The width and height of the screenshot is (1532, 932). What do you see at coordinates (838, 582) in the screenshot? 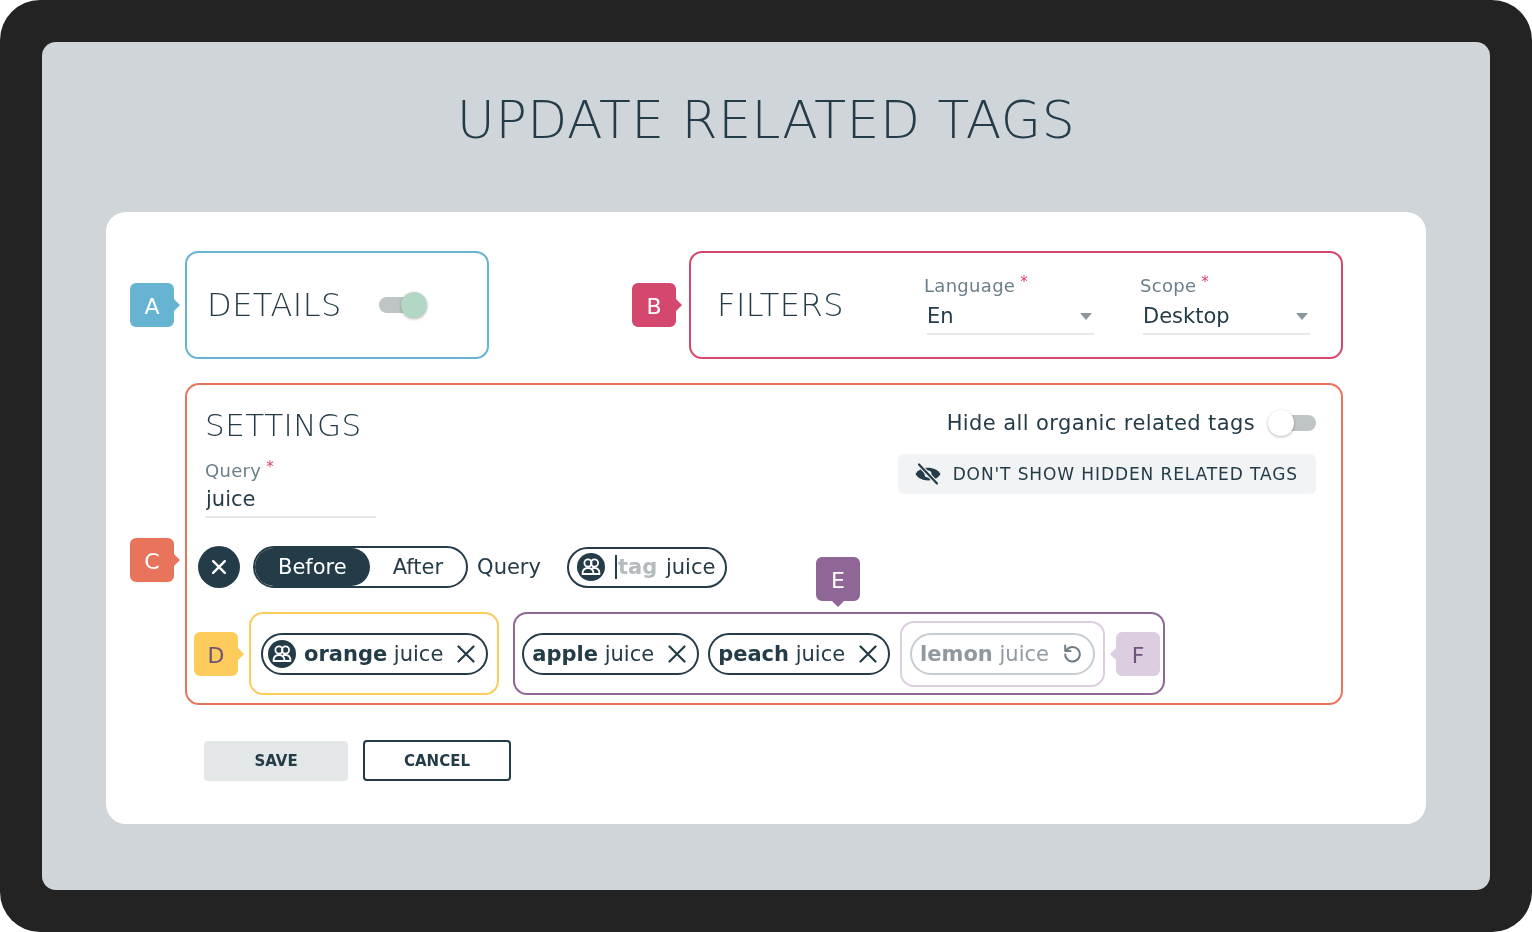
I see `annotation-badge: E` at bounding box center [838, 582].